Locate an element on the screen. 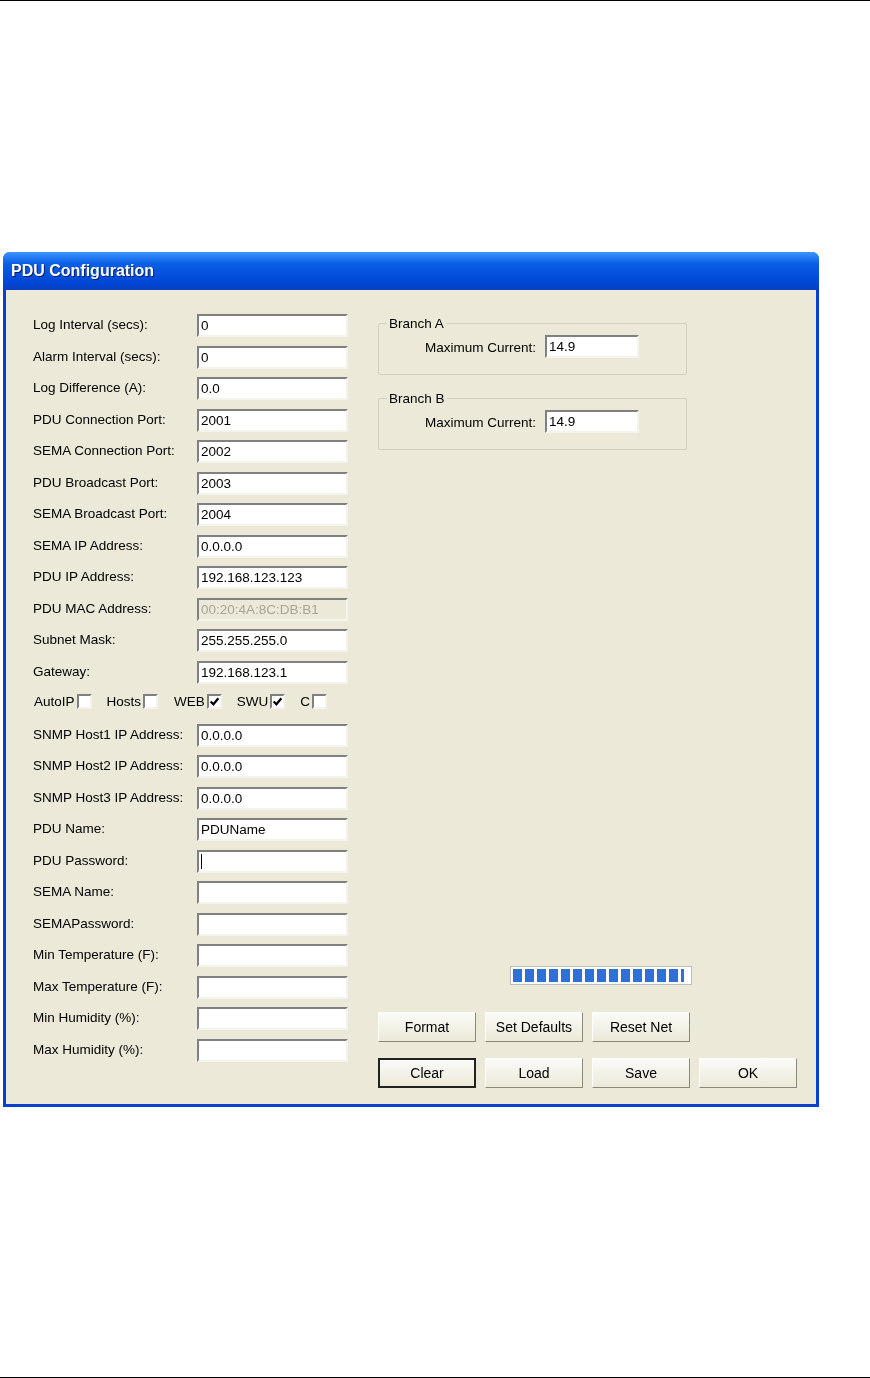  field-label: Max Temperature (F): is located at coordinates (98, 985).